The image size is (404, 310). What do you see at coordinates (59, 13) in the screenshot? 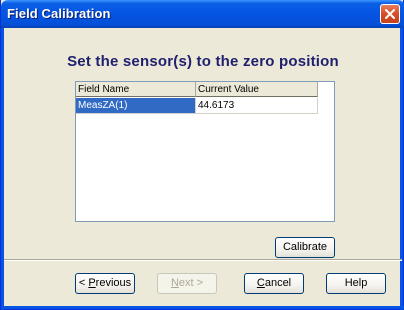
I see `window-title: Field Calibration` at bounding box center [59, 13].